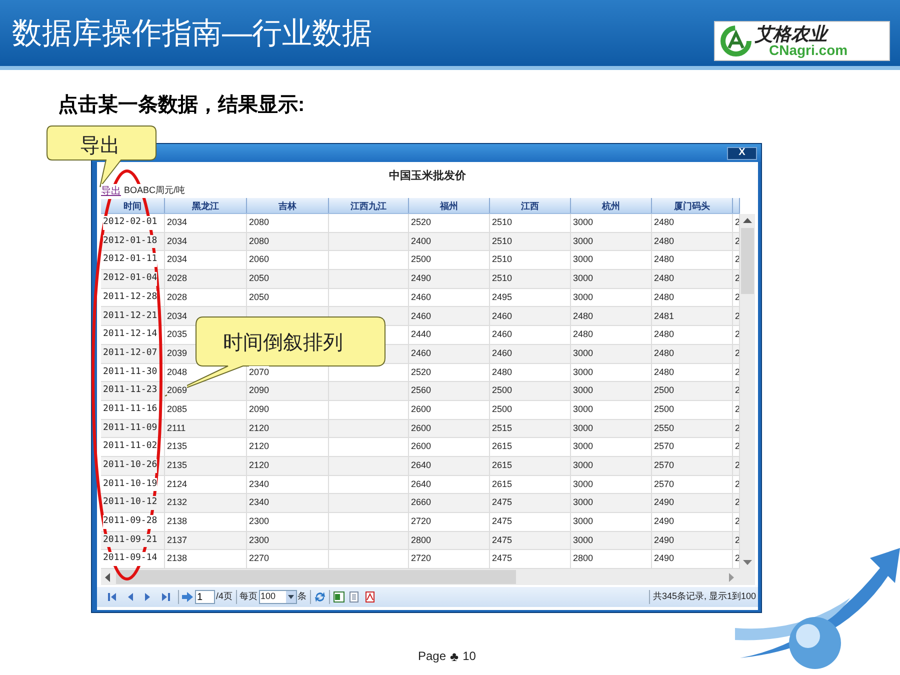 The height and width of the screenshot is (675, 900). What do you see at coordinates (249, 597) in the screenshot?
I see `per-page-label: 每页` at bounding box center [249, 597].